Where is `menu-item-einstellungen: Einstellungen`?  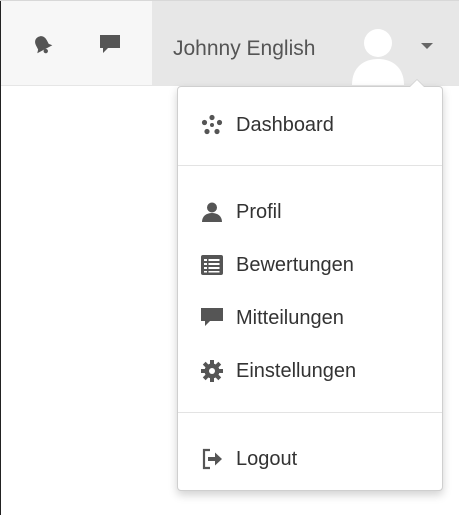
menu-item-einstellungen: Einstellungen is located at coordinates (310, 371).